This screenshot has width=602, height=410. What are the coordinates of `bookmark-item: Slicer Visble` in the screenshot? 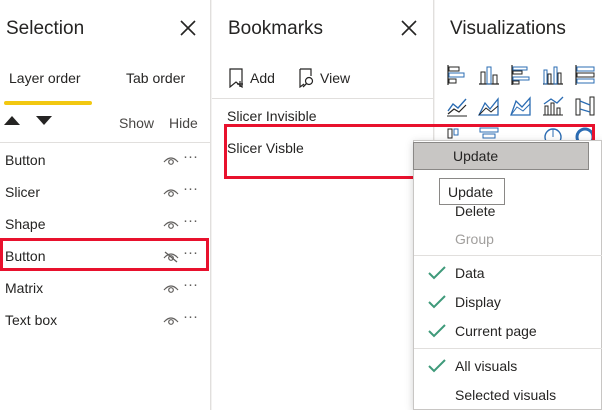 It's located at (265, 148).